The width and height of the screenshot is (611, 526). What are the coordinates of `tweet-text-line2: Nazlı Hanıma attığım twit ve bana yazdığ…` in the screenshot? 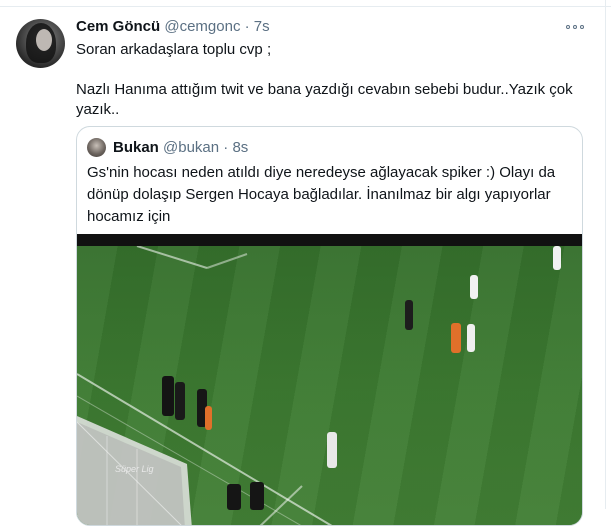 It's located at (324, 99).